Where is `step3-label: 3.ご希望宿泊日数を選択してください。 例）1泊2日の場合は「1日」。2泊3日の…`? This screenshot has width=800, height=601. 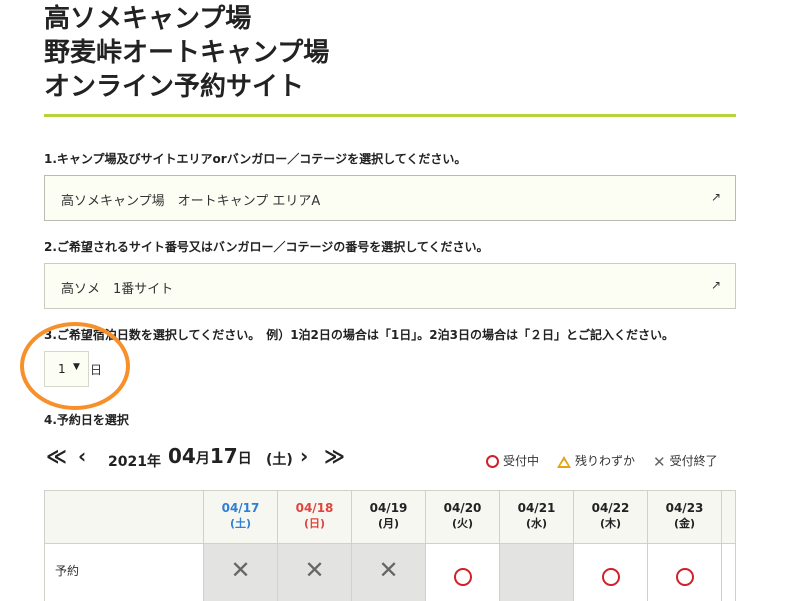
step3-label: 3.ご希望宿泊日数を選択してください。 例）1泊2日の場合は「1日」。2泊3日の… is located at coordinates (359, 335).